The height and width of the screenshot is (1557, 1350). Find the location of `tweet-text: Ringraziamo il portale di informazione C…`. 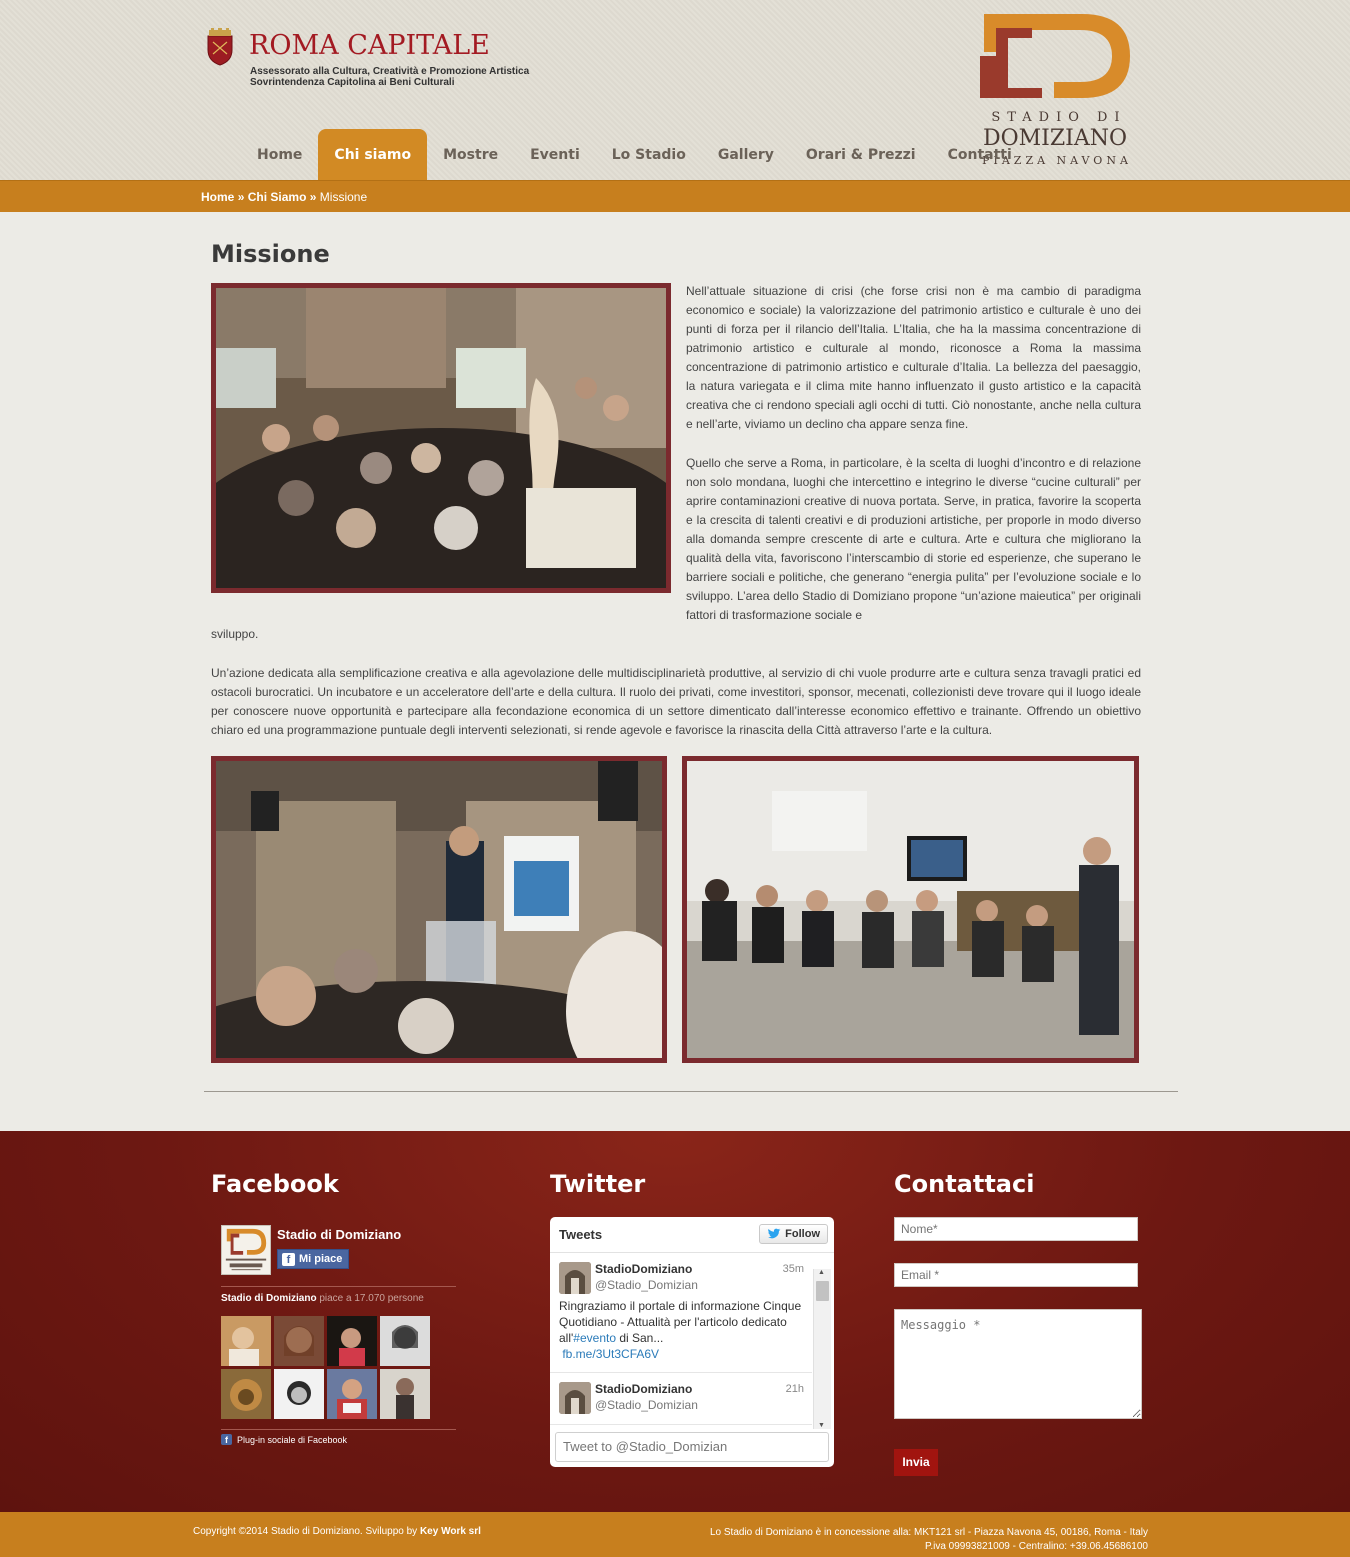

tweet-text: Ringraziamo il portale di informazione C… is located at coordinates (681, 1330).